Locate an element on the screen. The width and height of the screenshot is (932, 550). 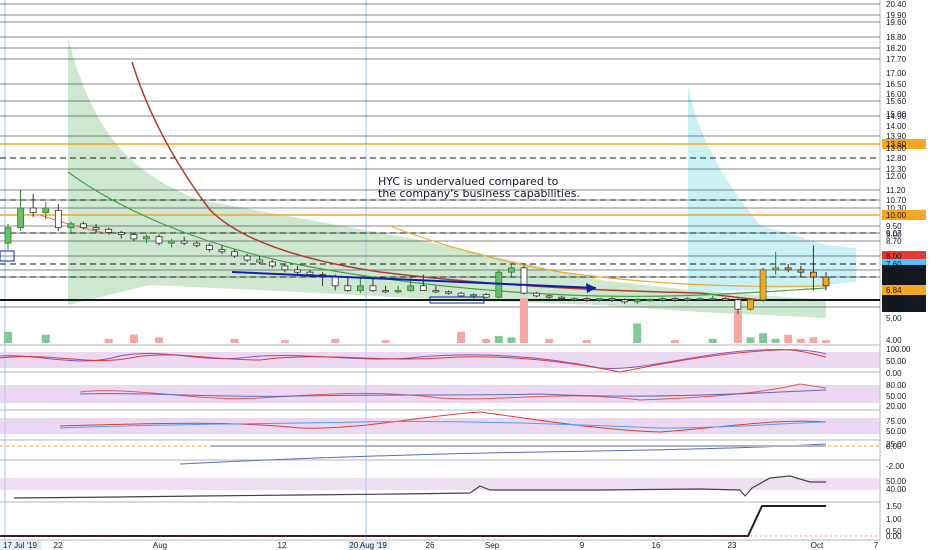
osc-tick-label: 40.00 is located at coordinates (896, 489).